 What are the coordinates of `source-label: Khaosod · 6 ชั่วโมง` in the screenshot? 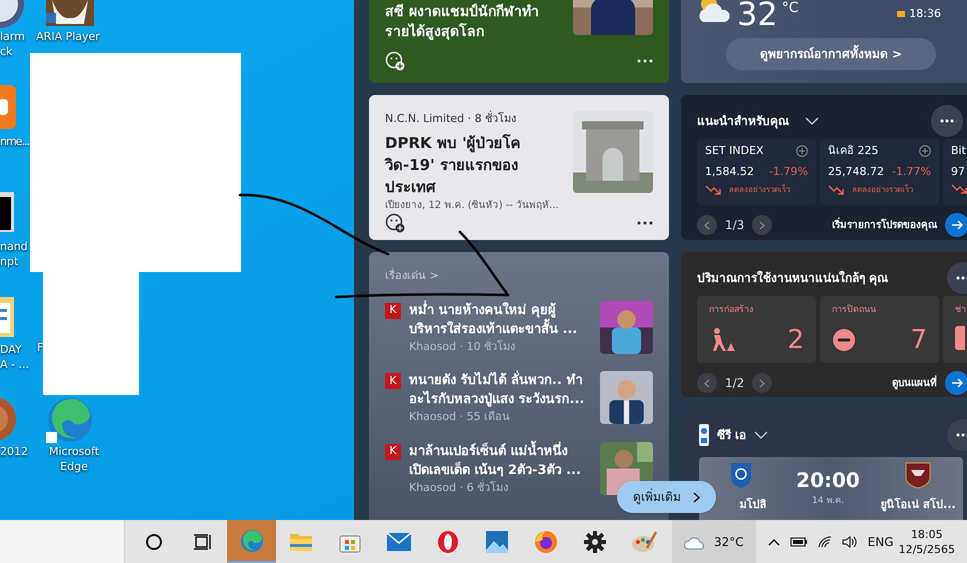 It's located at (459, 488).